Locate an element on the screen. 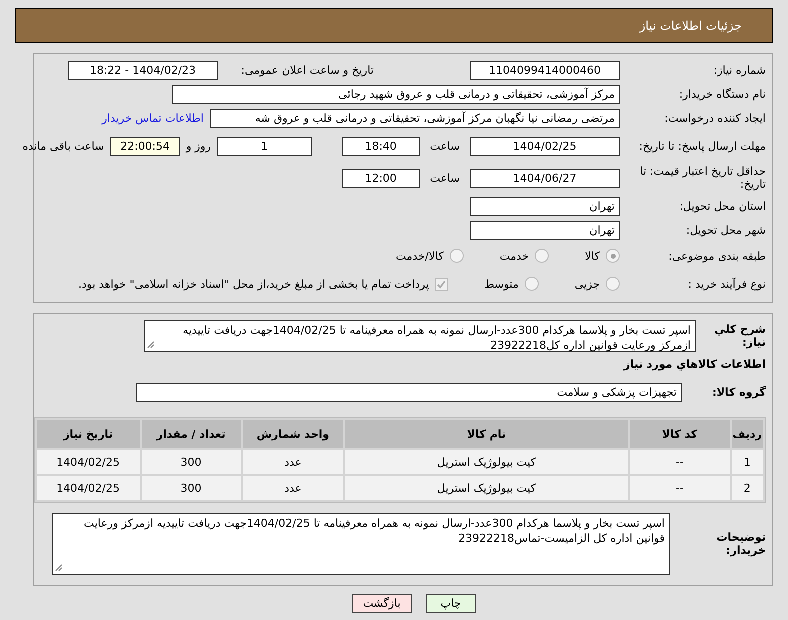 This screenshot has height=620, width=788. field-label: ایجاد کننده درخواست: is located at coordinates (715, 118).